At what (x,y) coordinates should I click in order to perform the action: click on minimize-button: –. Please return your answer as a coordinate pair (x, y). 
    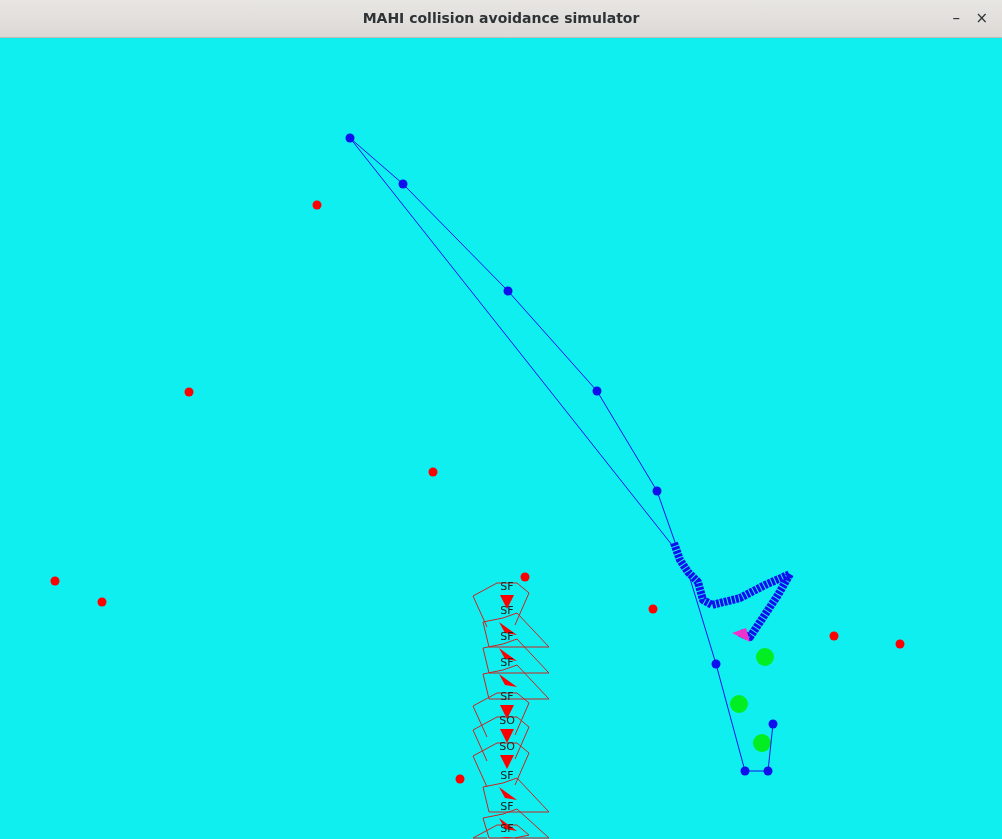
    Looking at the image, I should click on (956, 18).